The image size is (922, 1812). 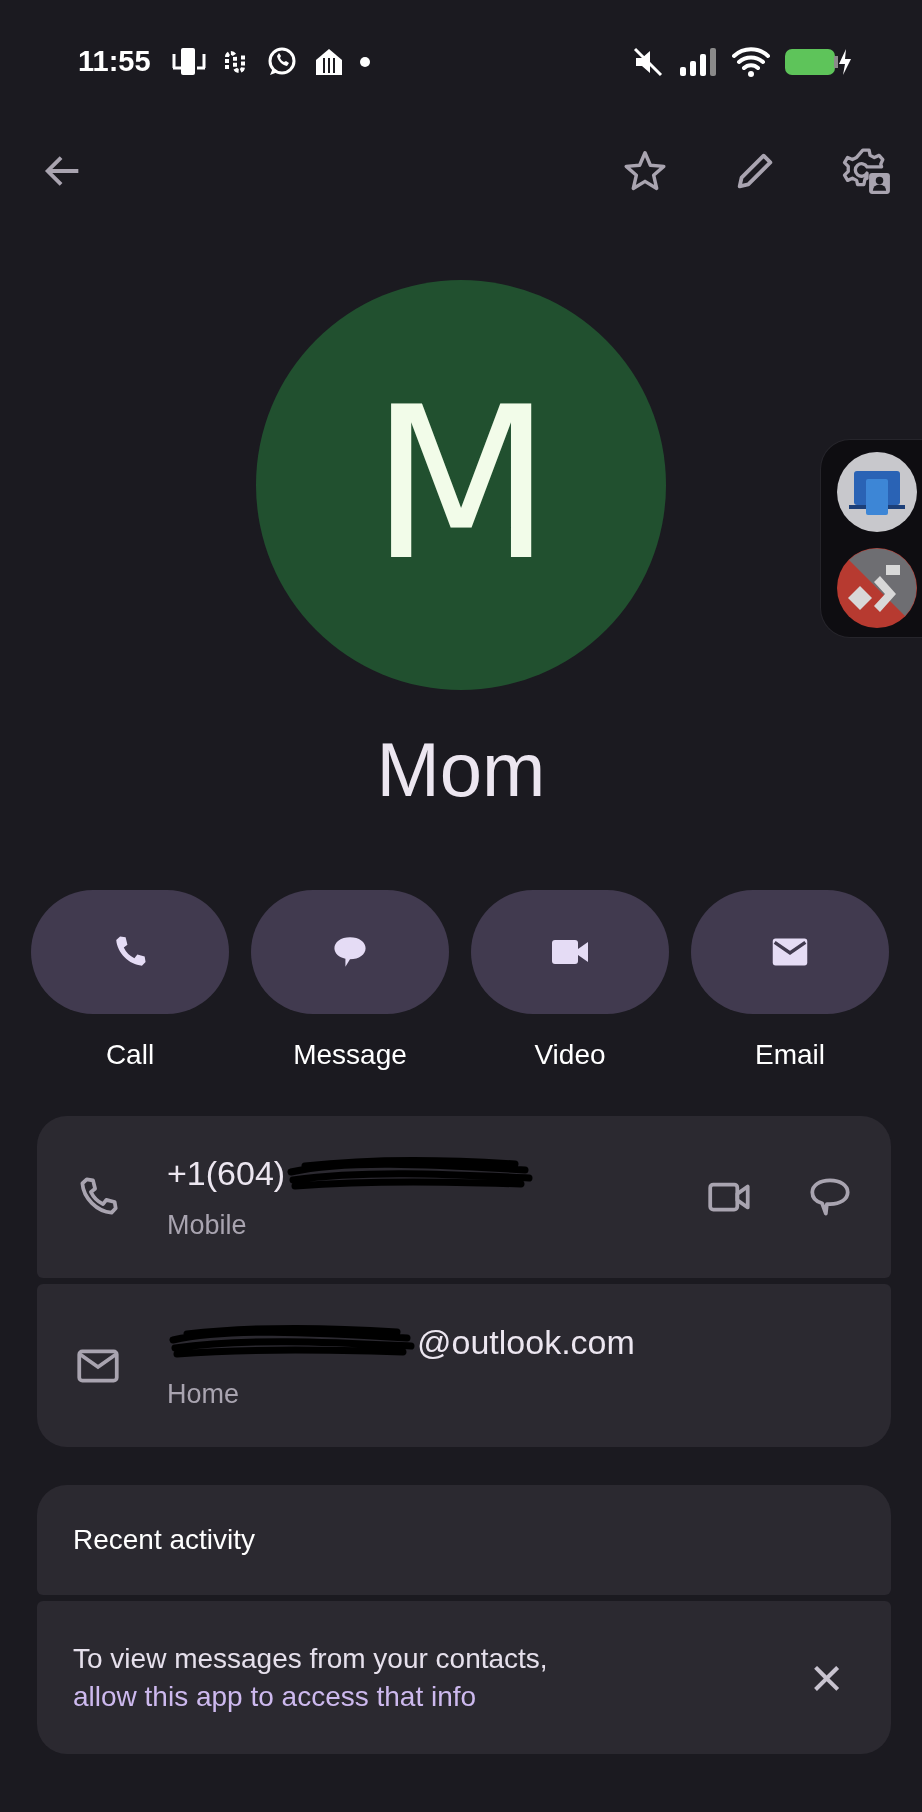 What do you see at coordinates (464, 1365) in the screenshot?
I see `contact-detail-row: @outlook.com Home` at bounding box center [464, 1365].